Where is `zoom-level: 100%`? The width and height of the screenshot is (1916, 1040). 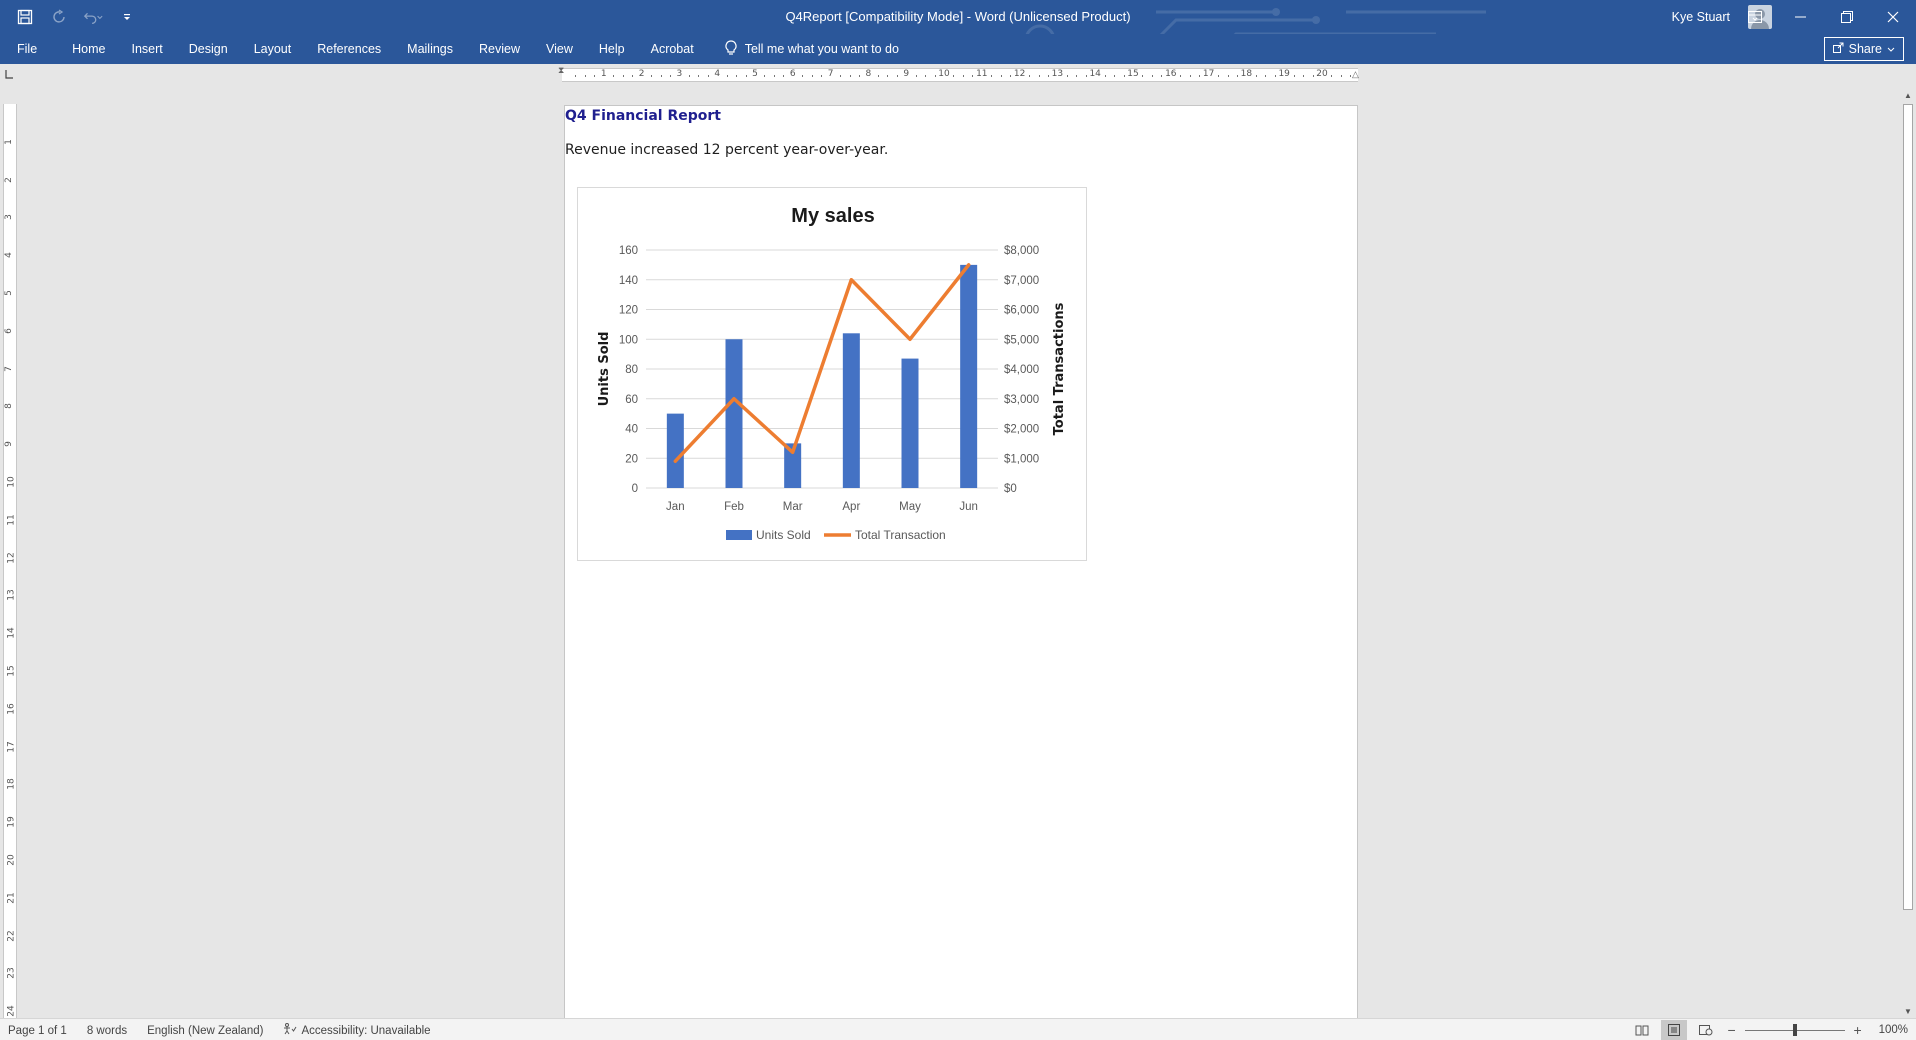
zoom-level: 100% is located at coordinates (1889, 1030).